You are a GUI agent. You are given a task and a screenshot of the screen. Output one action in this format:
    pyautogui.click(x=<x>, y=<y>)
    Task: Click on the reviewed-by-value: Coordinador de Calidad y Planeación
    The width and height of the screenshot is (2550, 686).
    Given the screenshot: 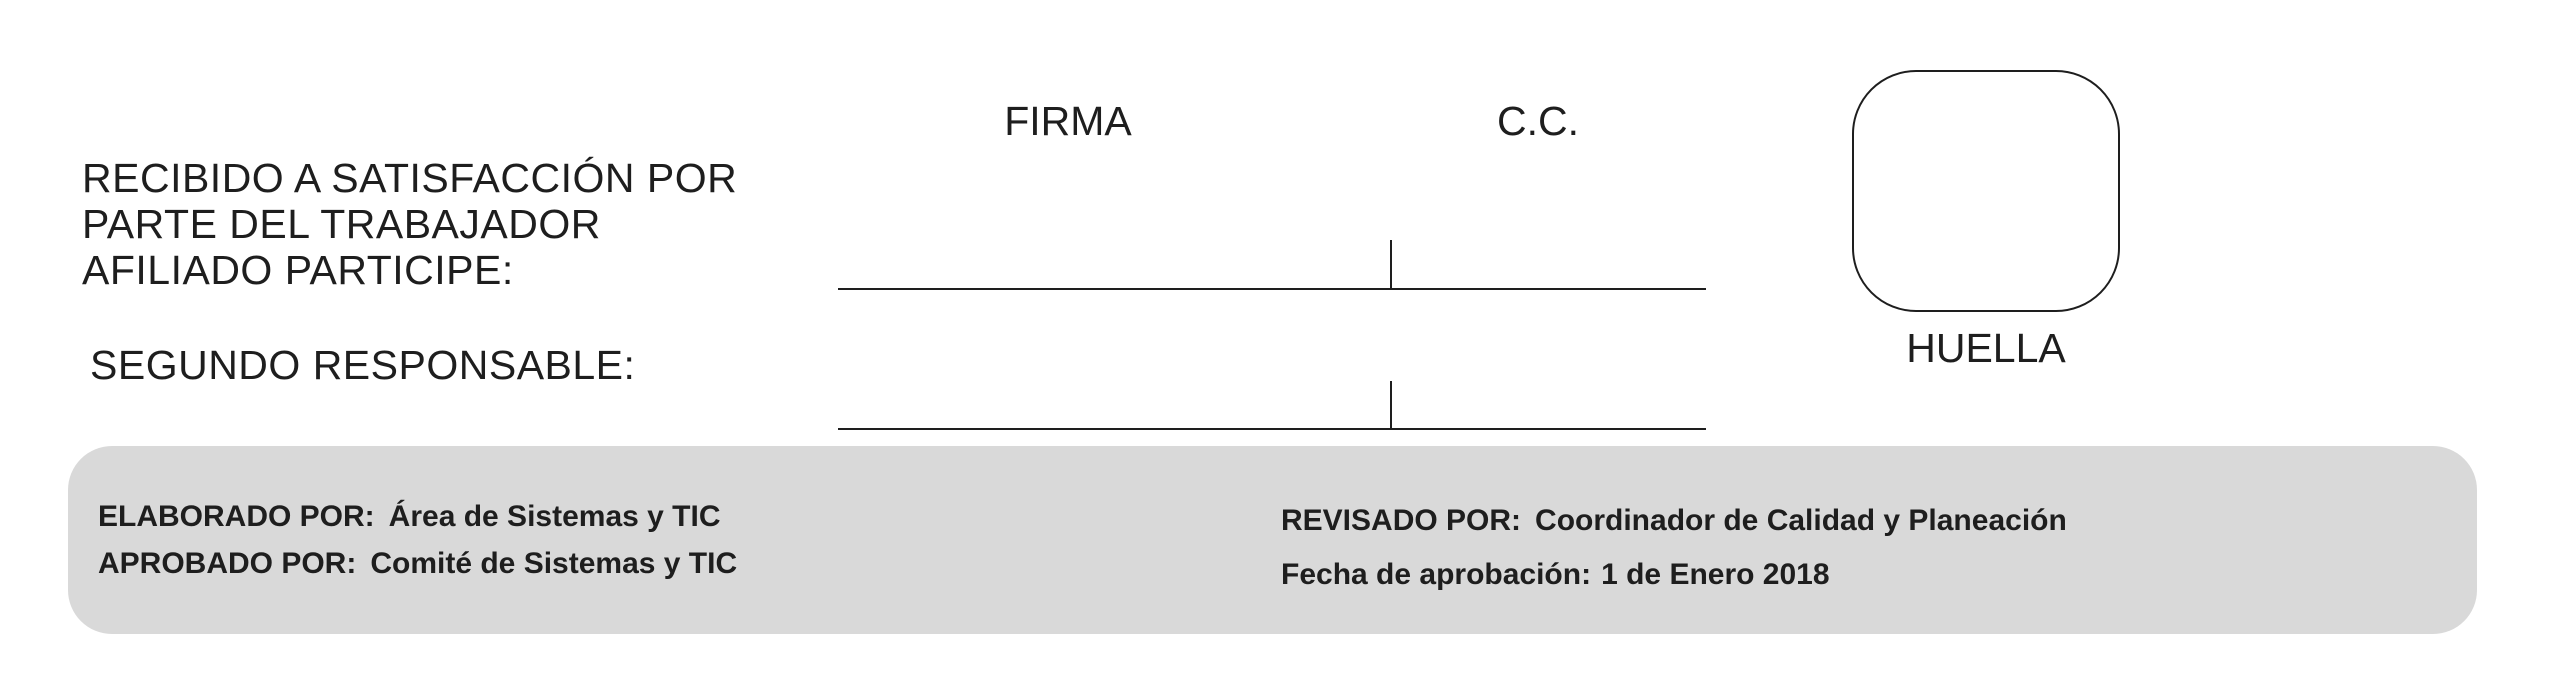 What is the action you would take?
    pyautogui.click(x=1801, y=520)
    